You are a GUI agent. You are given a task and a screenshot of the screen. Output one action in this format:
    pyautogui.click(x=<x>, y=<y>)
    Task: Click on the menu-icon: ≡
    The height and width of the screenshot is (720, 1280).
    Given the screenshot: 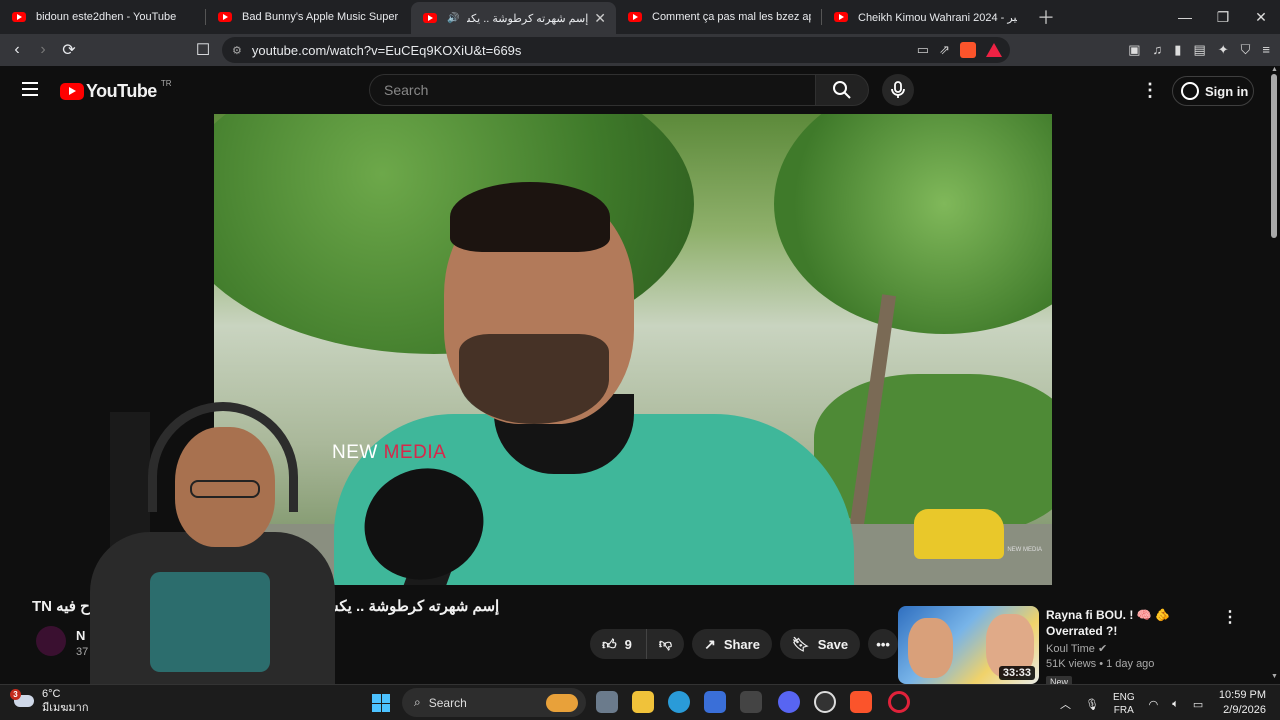 What is the action you would take?
    pyautogui.click(x=1266, y=50)
    